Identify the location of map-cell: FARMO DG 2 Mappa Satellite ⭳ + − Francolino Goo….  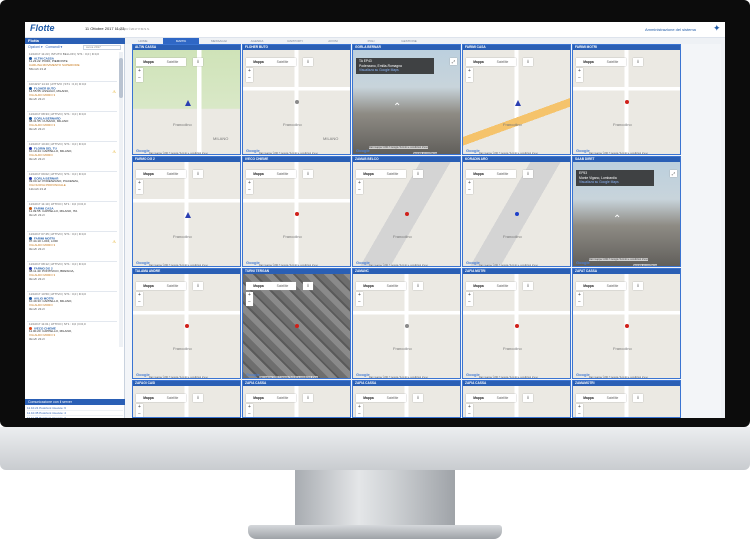
(186, 211).